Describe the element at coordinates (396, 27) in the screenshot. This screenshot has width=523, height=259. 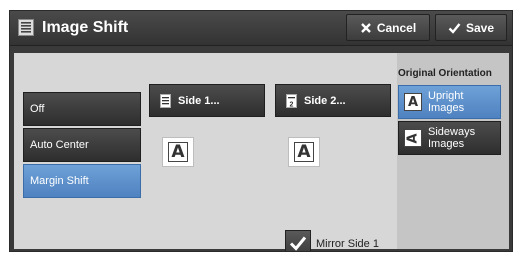
I see `cancel-label: Cancel` at that location.